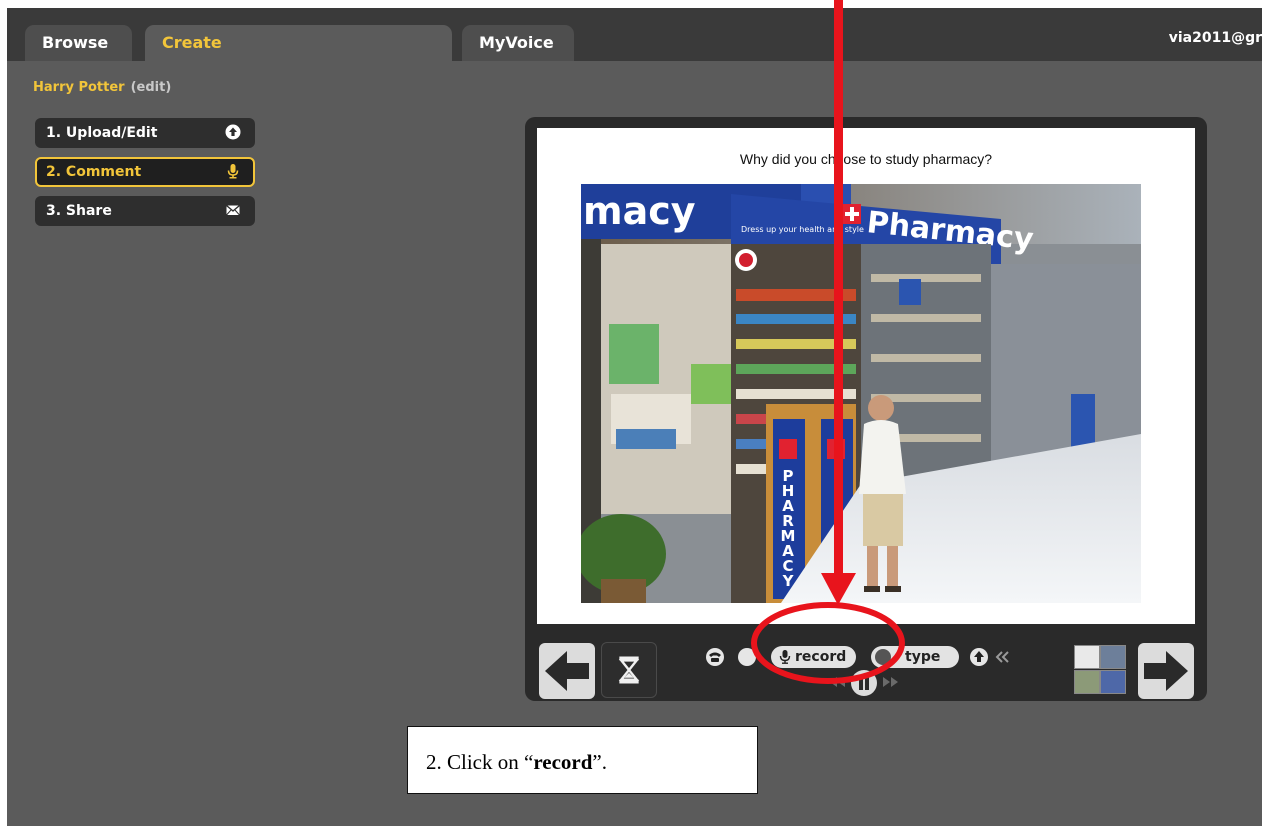  Describe the element at coordinates (821, 657) in the screenshot. I see `record-label: record` at that location.